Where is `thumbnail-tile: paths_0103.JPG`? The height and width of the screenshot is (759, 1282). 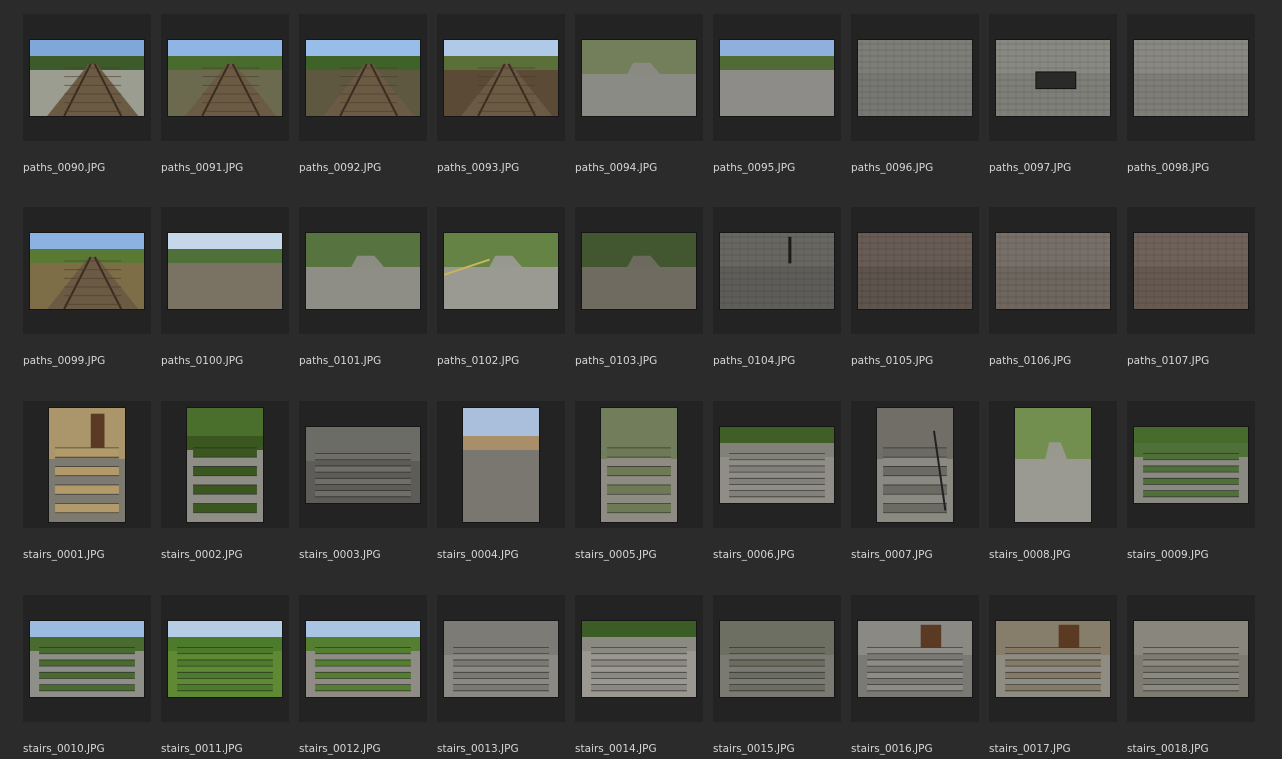 thumbnail-tile: paths_0103.JPG is located at coordinates (639, 287).